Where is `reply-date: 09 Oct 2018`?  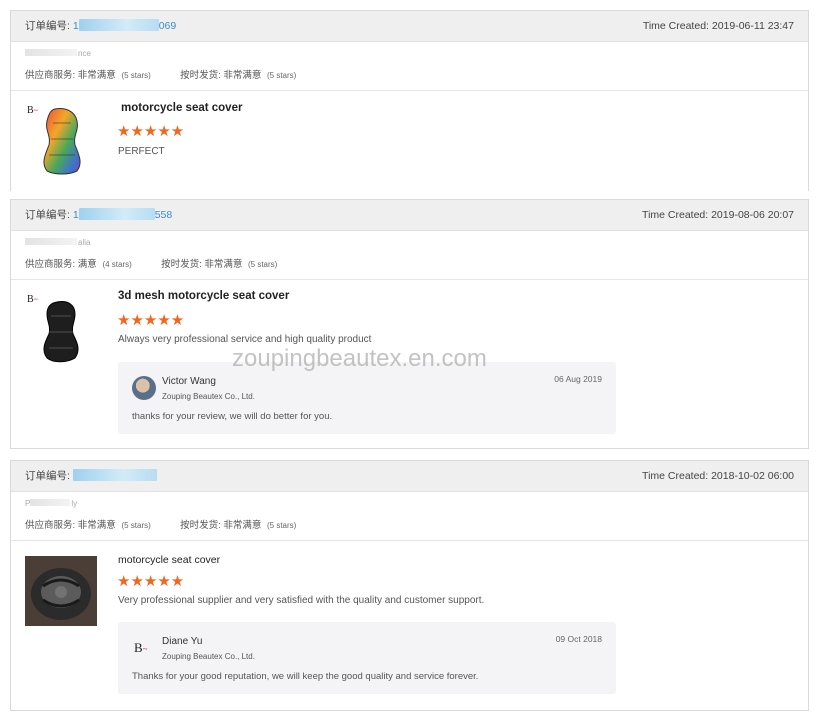 reply-date: 09 Oct 2018 is located at coordinates (578, 639).